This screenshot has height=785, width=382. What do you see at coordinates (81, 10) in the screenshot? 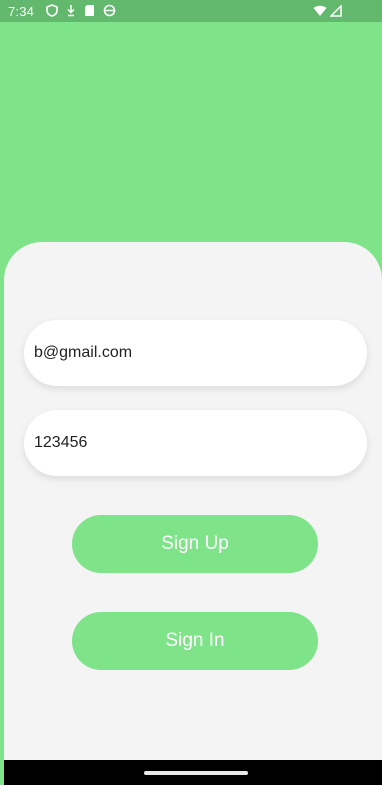
I see `status-icons-left` at bounding box center [81, 10].